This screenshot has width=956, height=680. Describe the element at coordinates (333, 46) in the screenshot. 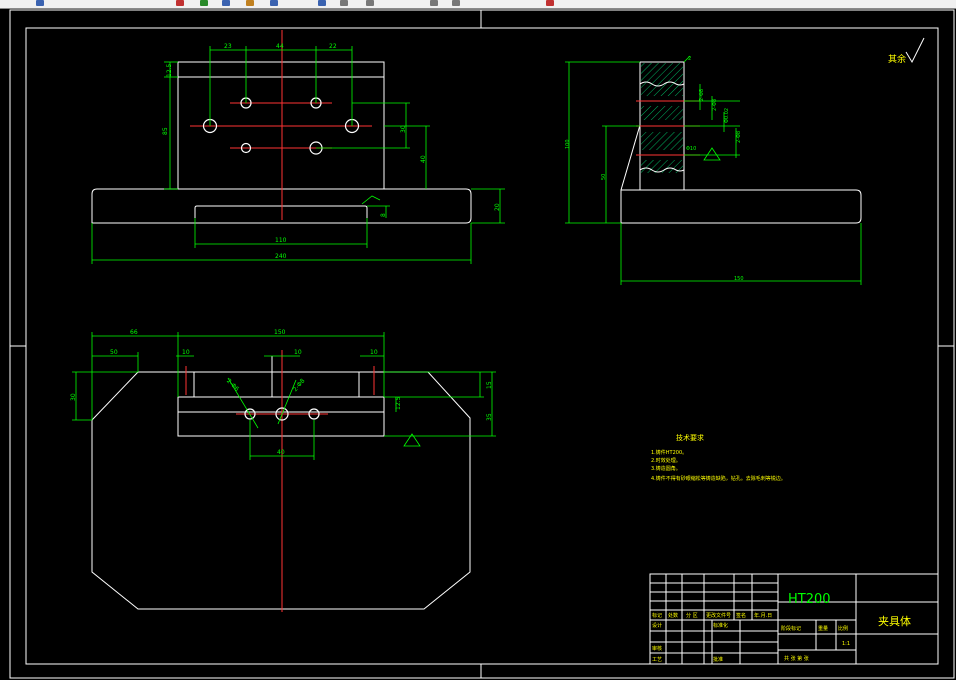

I see `dimension-label: 22` at that location.